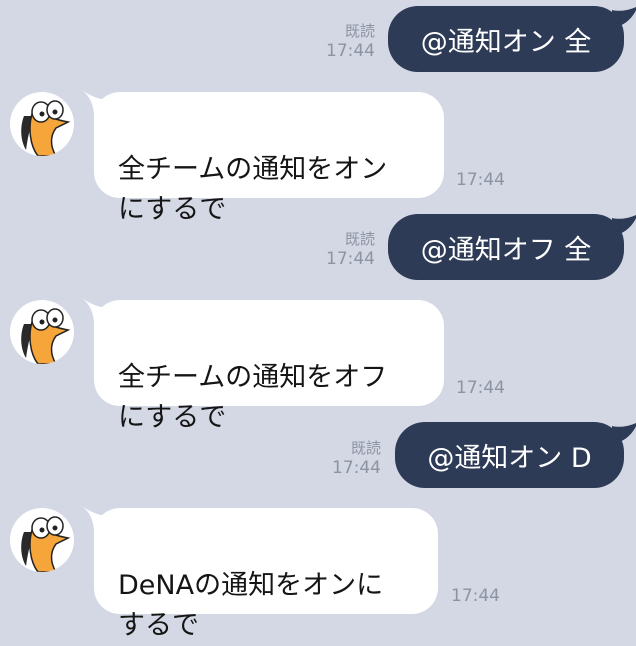  I want to click on message-text: 全チームの通知をオン にするで, so click(253, 189).